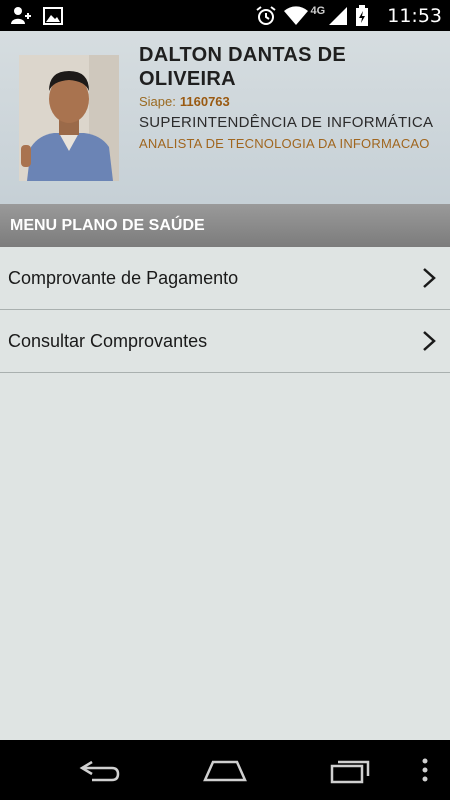 This screenshot has width=450, height=800. I want to click on wifi-icon, so click(295, 16).